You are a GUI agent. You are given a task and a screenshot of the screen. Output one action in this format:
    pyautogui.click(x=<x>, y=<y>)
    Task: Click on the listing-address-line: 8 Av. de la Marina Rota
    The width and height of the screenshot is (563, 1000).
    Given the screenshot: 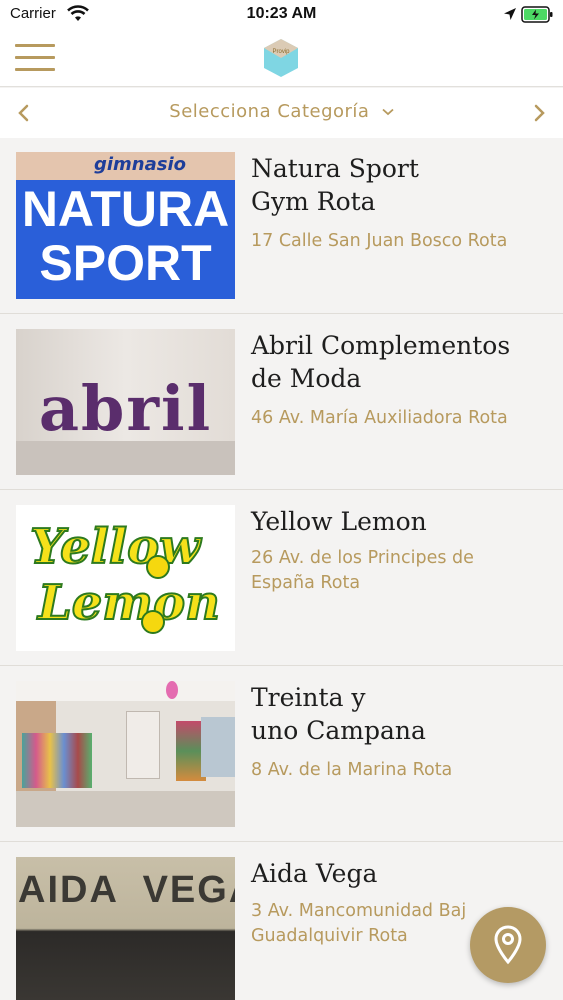 What is the action you would take?
    pyautogui.click(x=352, y=770)
    